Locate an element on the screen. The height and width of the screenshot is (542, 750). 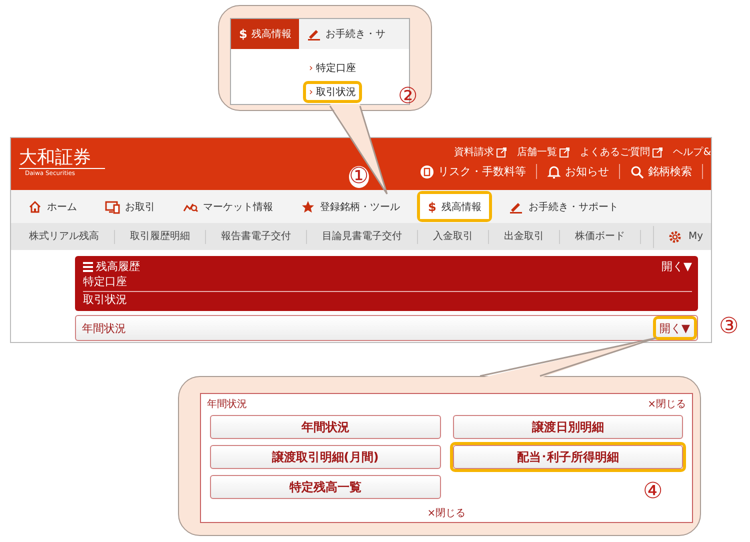
header-link: 店舗一覧 is located at coordinates (543, 152).